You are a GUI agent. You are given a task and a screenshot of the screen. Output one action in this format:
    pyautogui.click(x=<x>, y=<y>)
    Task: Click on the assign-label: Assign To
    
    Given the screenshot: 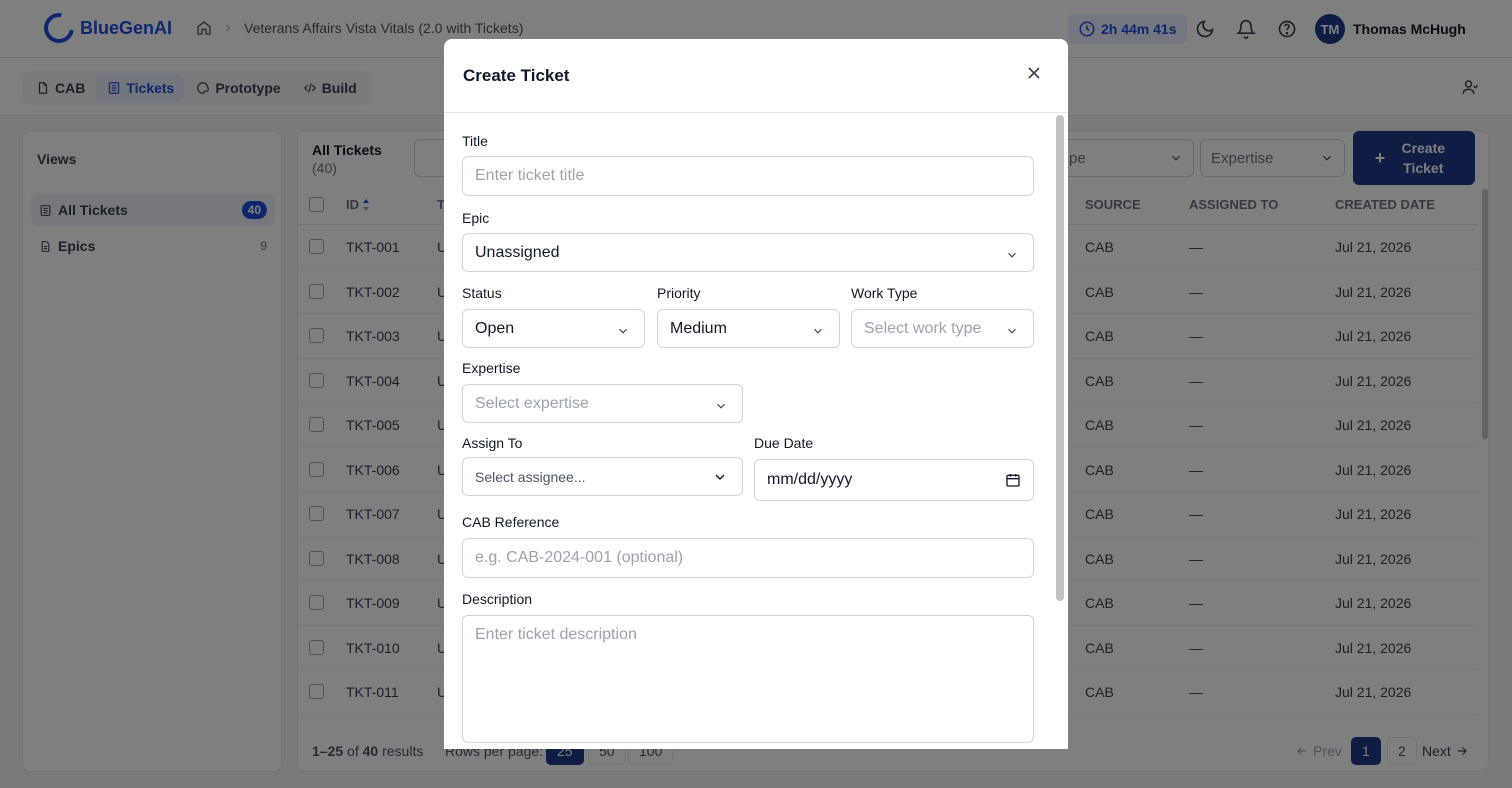 What is the action you would take?
    pyautogui.click(x=492, y=443)
    